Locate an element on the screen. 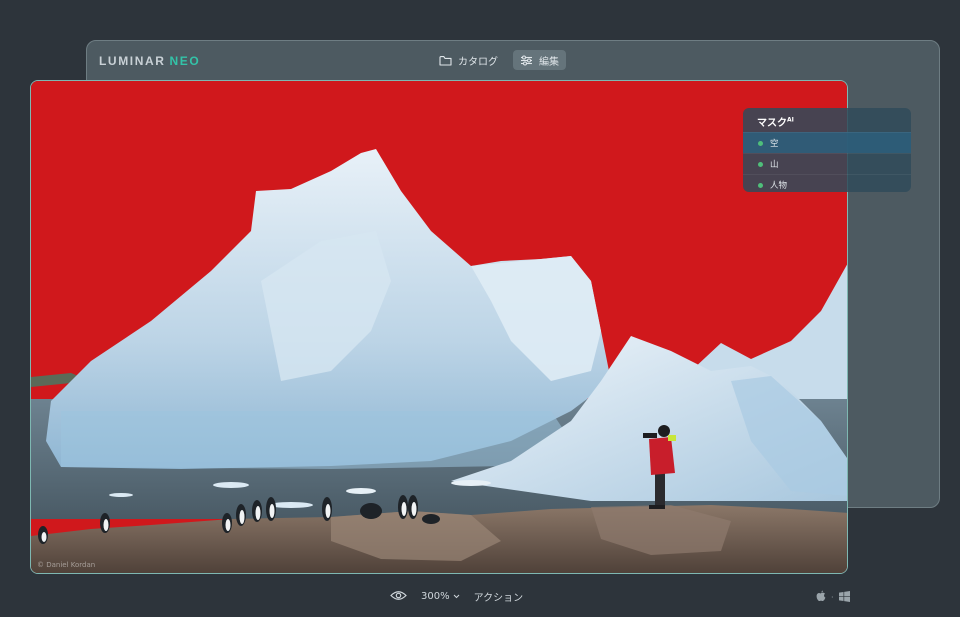 The width and height of the screenshot is (960, 617). folder-icon is located at coordinates (445, 60).